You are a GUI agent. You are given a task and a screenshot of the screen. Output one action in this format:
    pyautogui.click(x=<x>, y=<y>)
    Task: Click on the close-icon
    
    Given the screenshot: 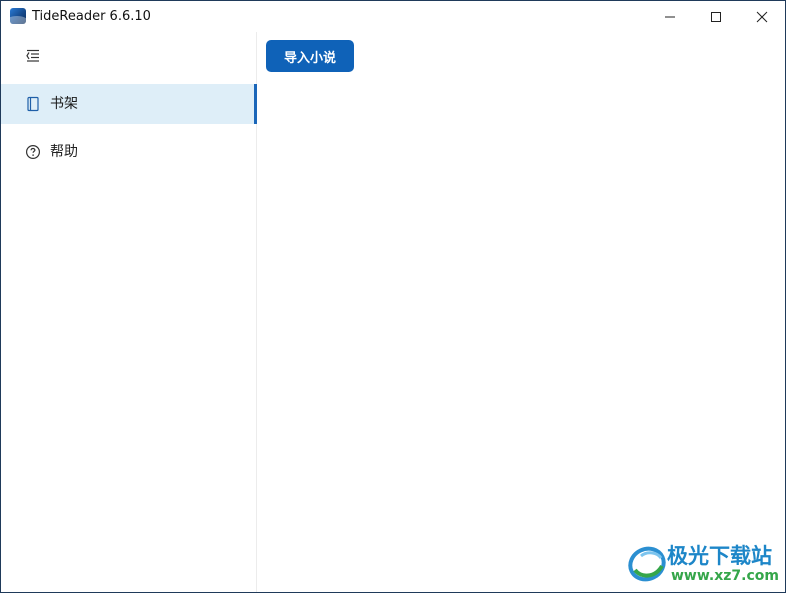 What is the action you would take?
    pyautogui.click(x=762, y=16)
    